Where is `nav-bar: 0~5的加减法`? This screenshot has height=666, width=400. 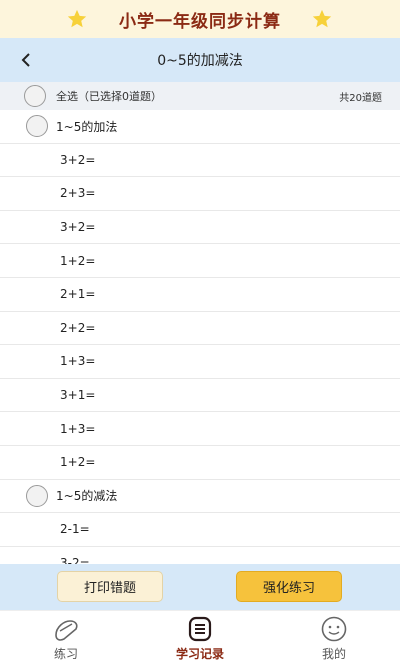
nav-bar: 0~5的加减法 is located at coordinates (200, 60).